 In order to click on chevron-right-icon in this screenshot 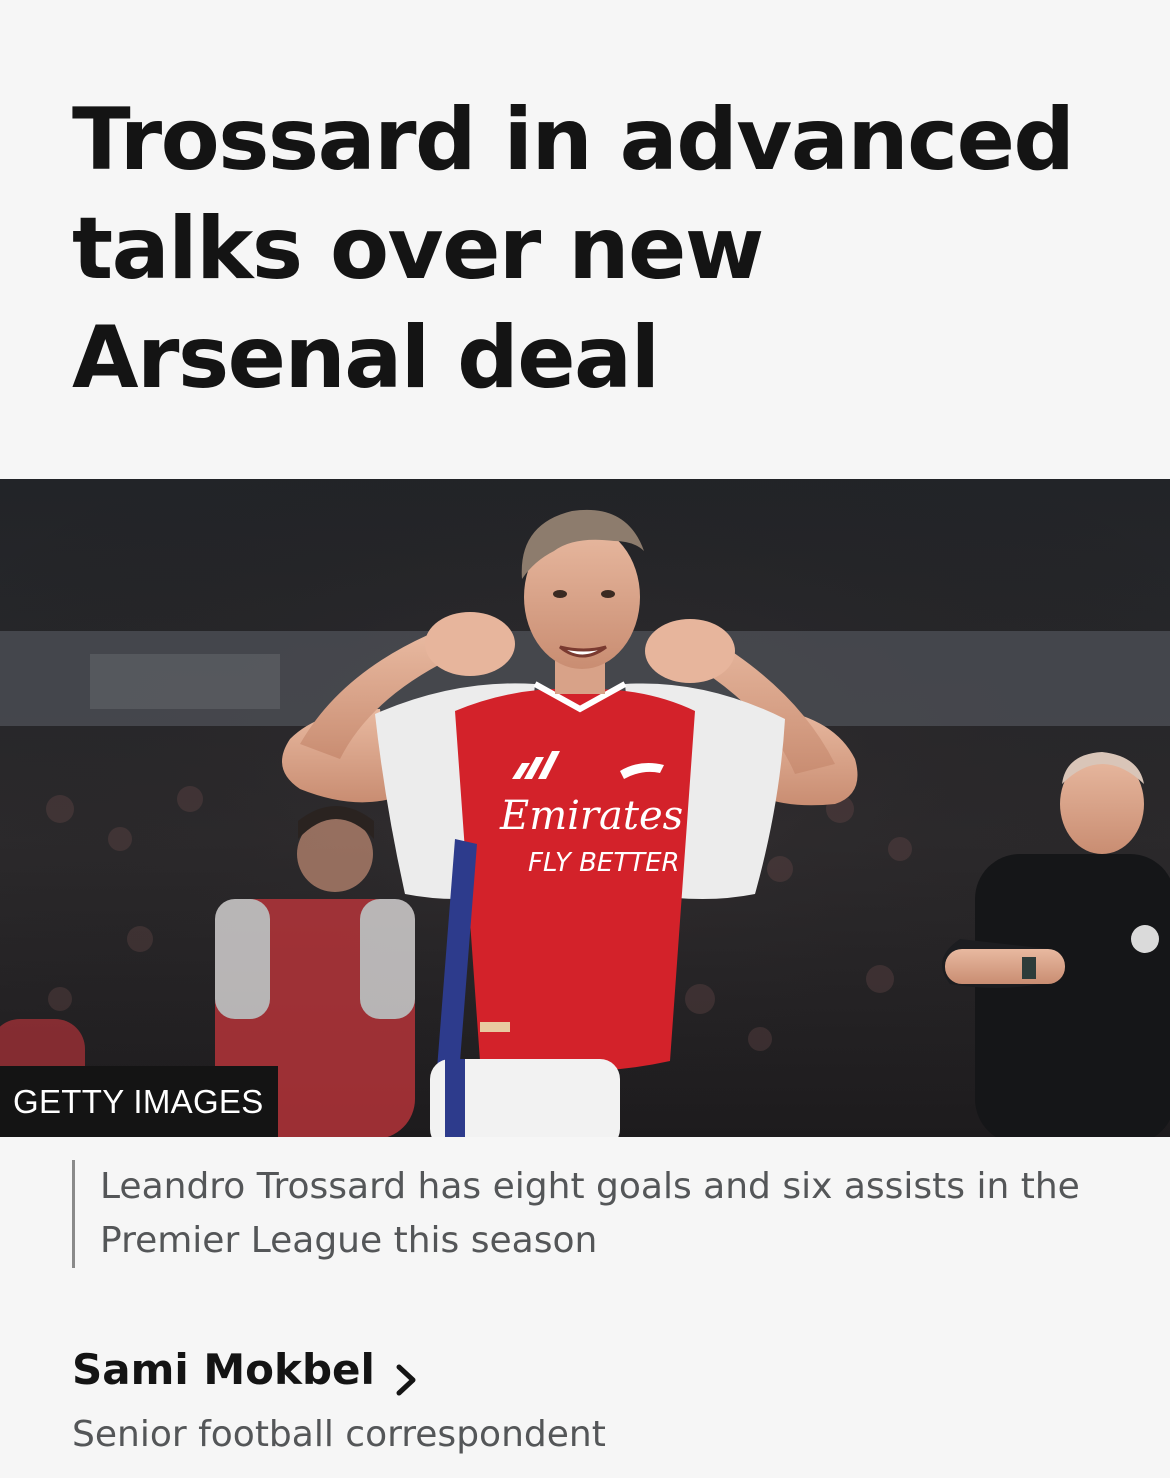, I will do `click(406, 1374)`.